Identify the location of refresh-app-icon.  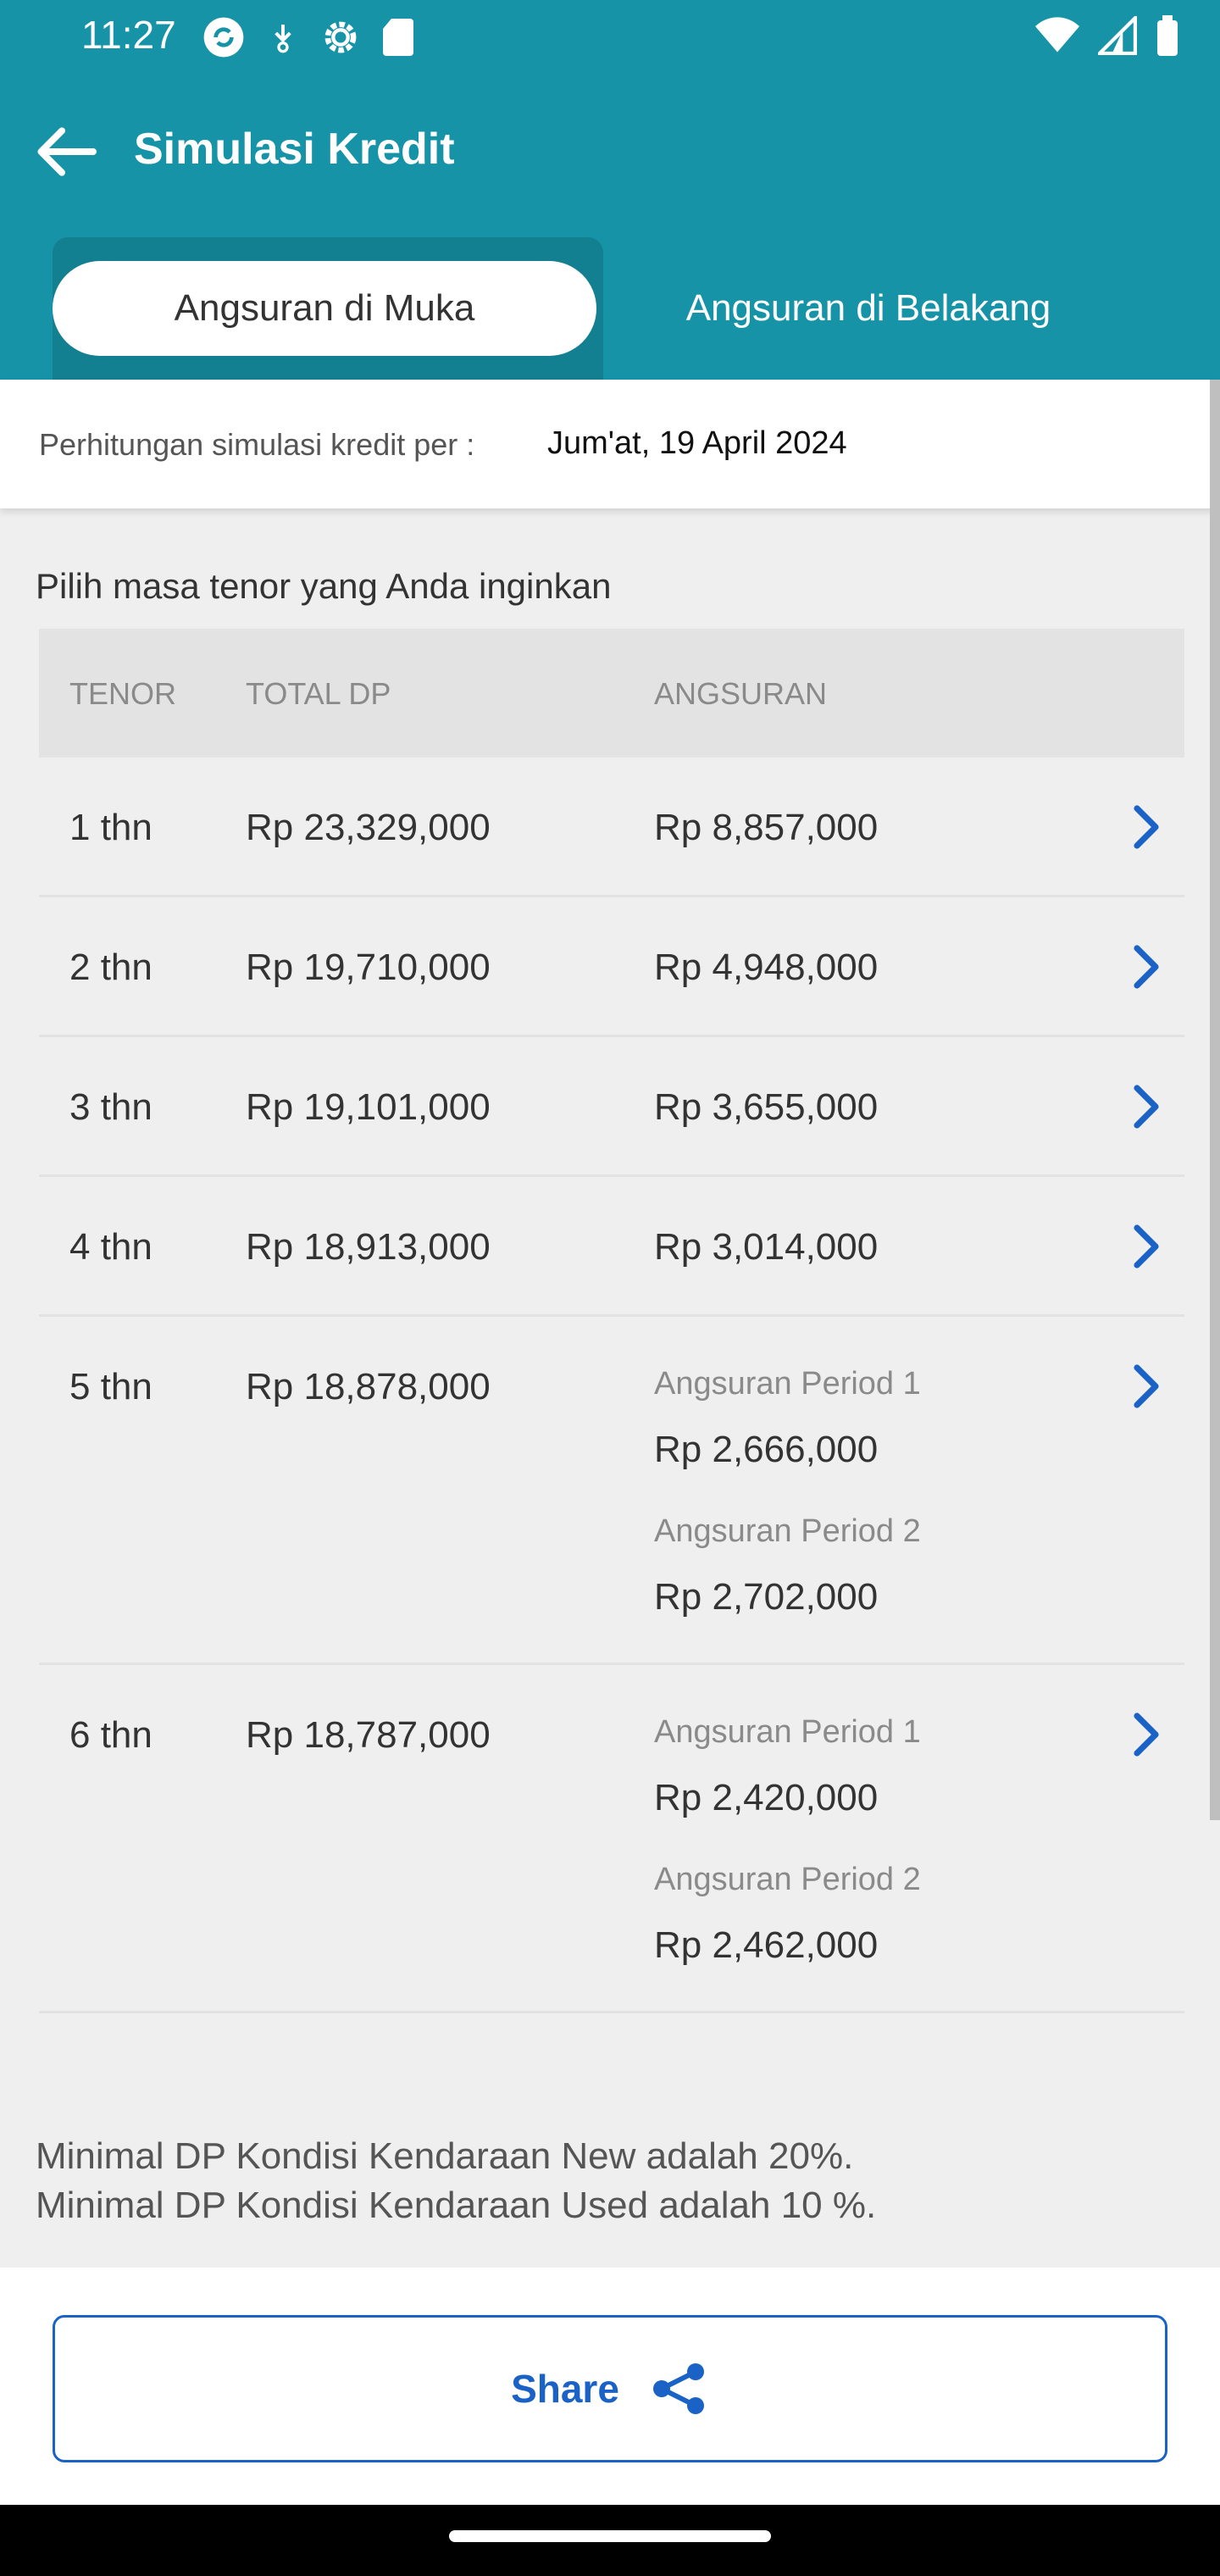
(223, 37).